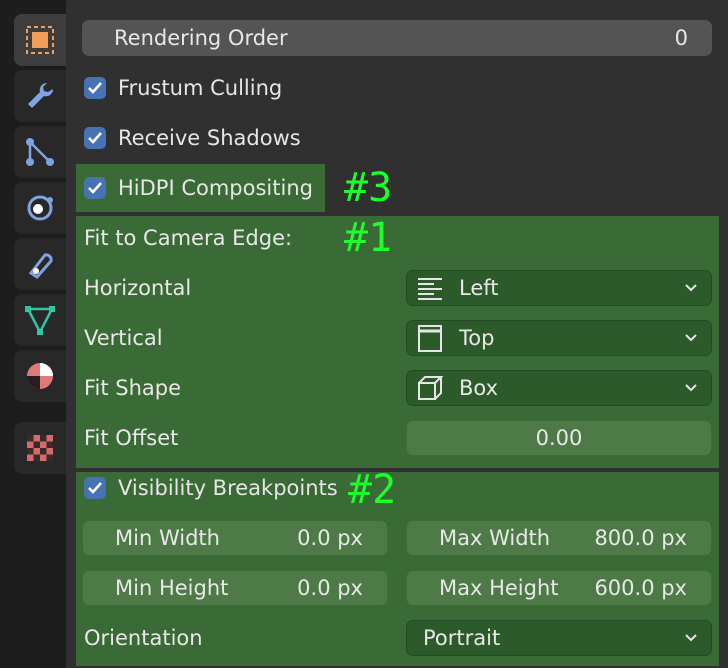 This screenshot has height=668, width=728. Describe the element at coordinates (200, 88) in the screenshot. I see `frustum-culling-label: Frustum Culling` at that location.